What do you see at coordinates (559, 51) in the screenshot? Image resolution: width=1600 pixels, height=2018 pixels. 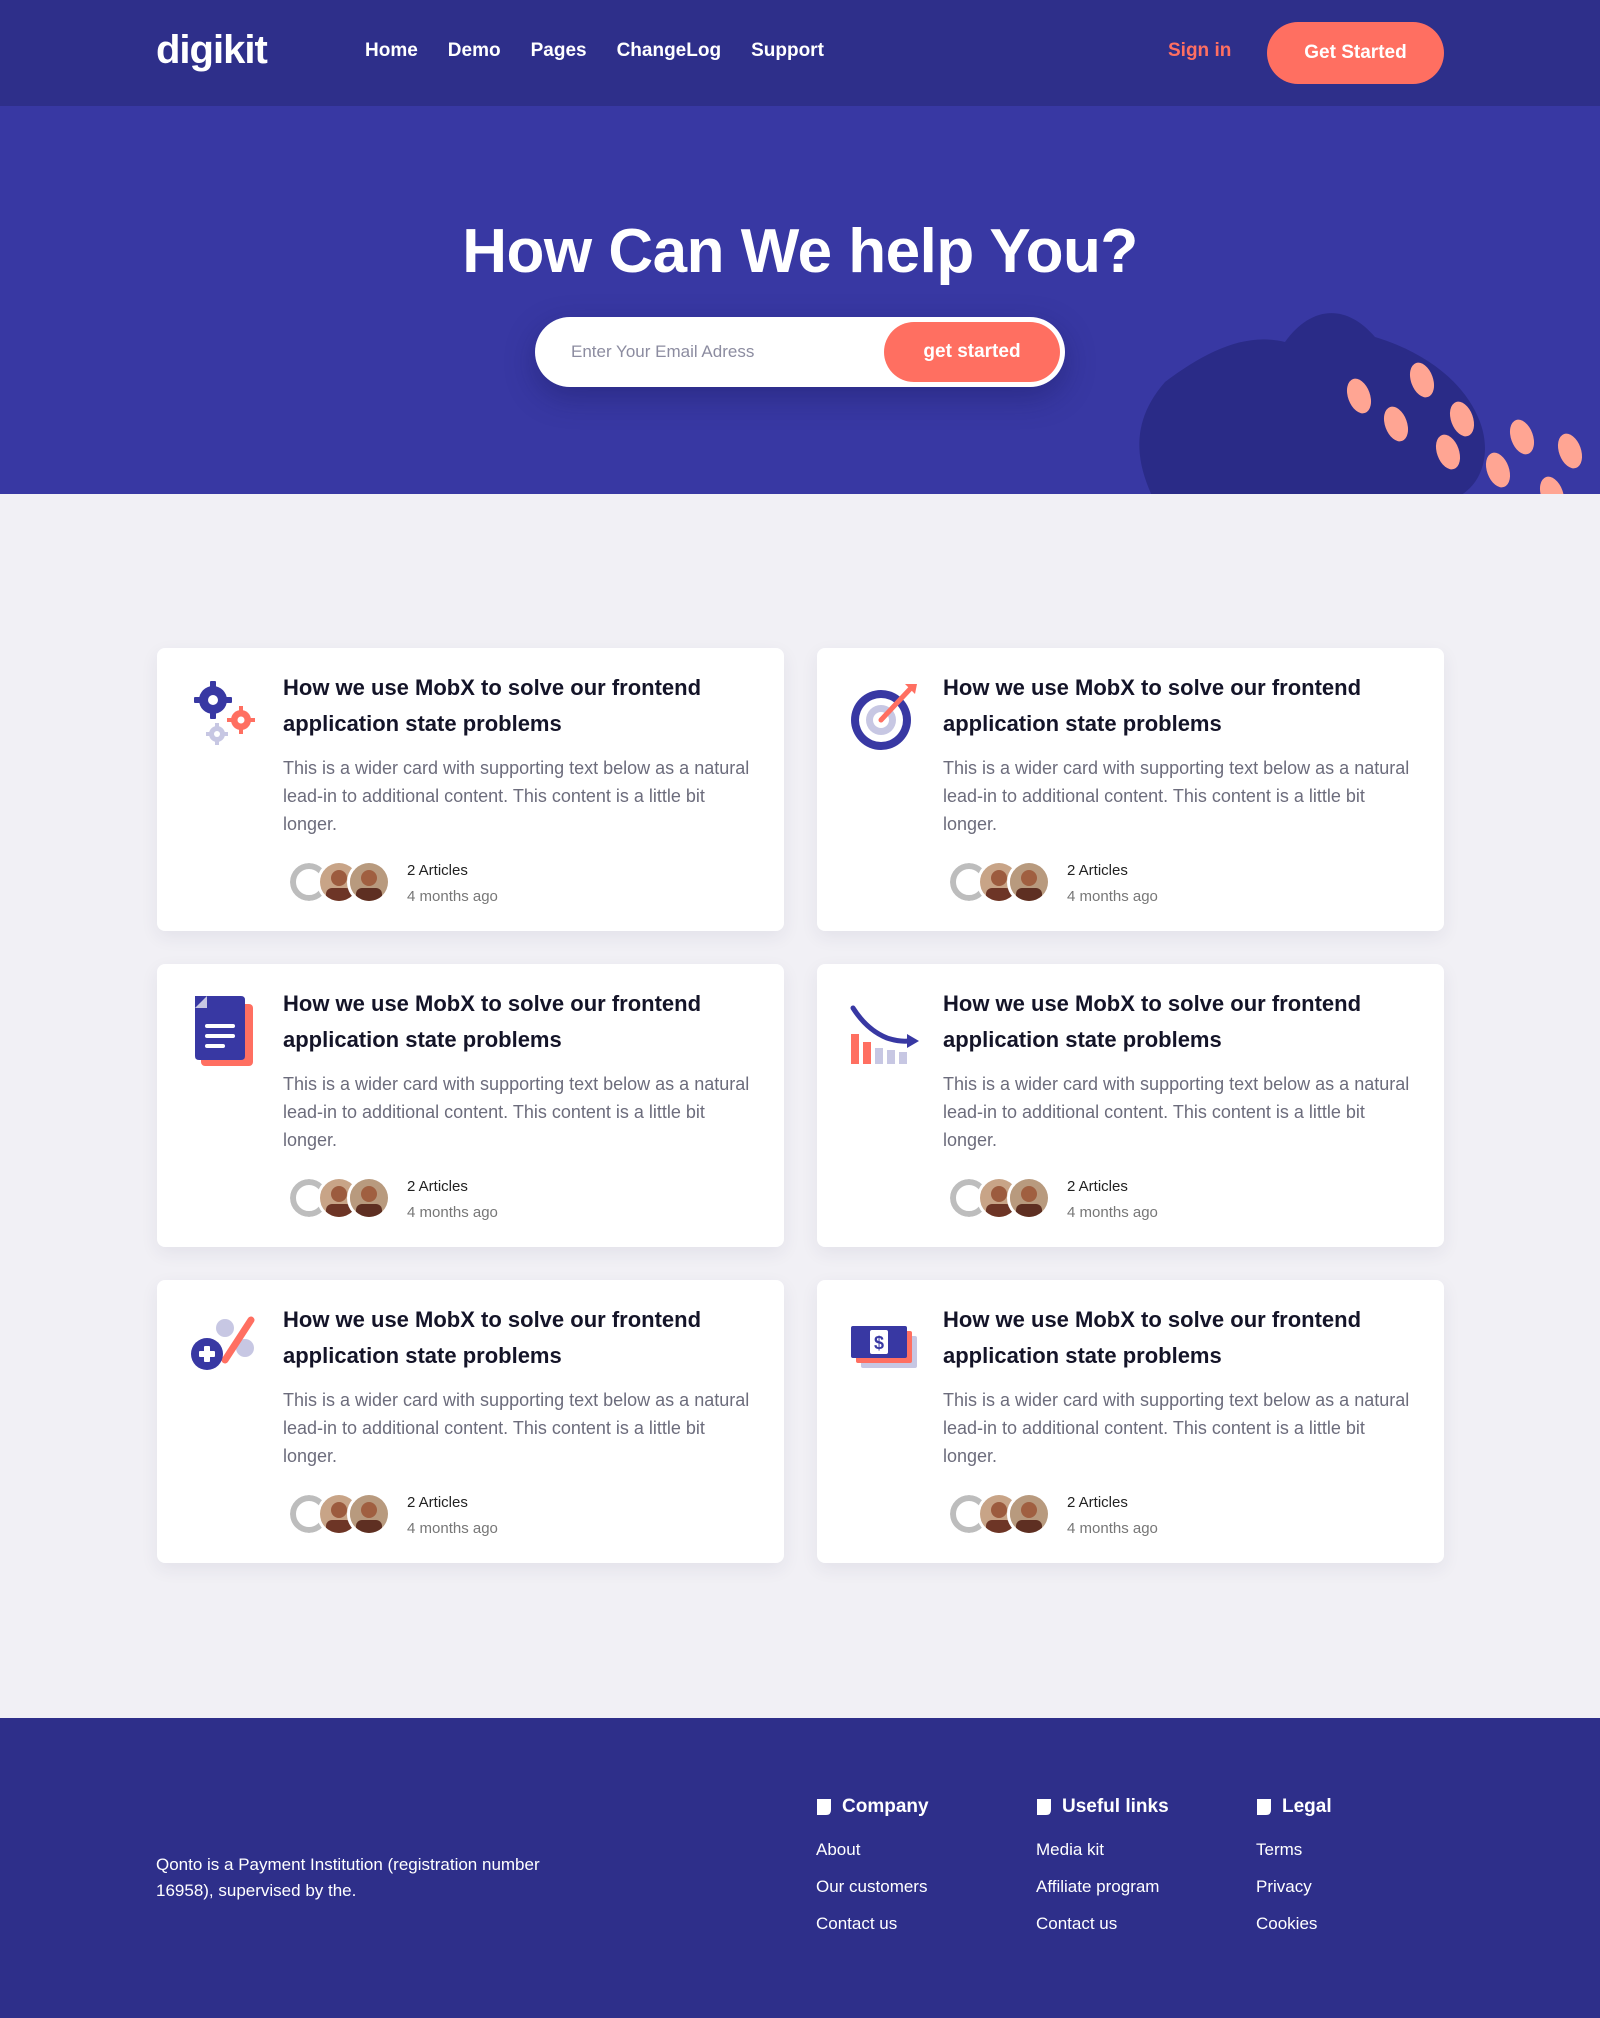 I see `nav-link-pages: Pages` at bounding box center [559, 51].